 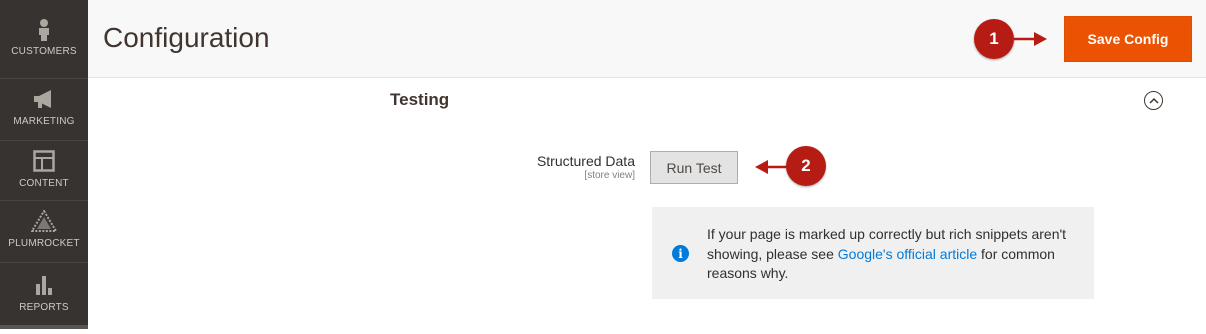 What do you see at coordinates (1128, 39) in the screenshot?
I see `save-config-button: Save Config` at bounding box center [1128, 39].